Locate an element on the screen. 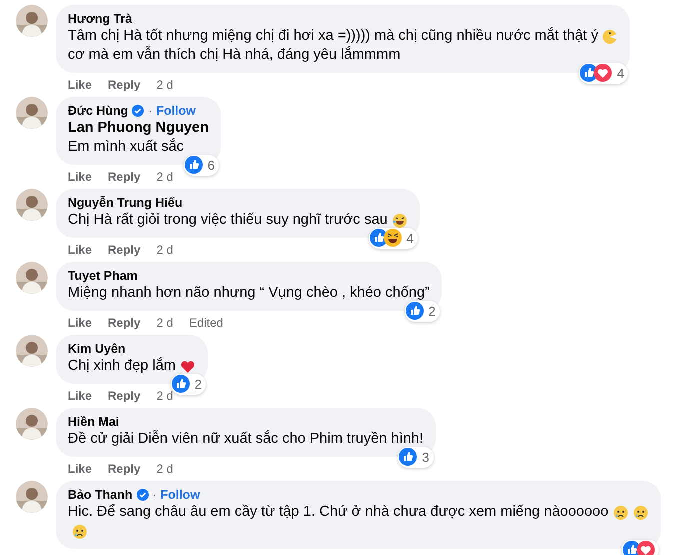 This screenshot has height=555, width=686. reaction-count: 6 is located at coordinates (211, 165).